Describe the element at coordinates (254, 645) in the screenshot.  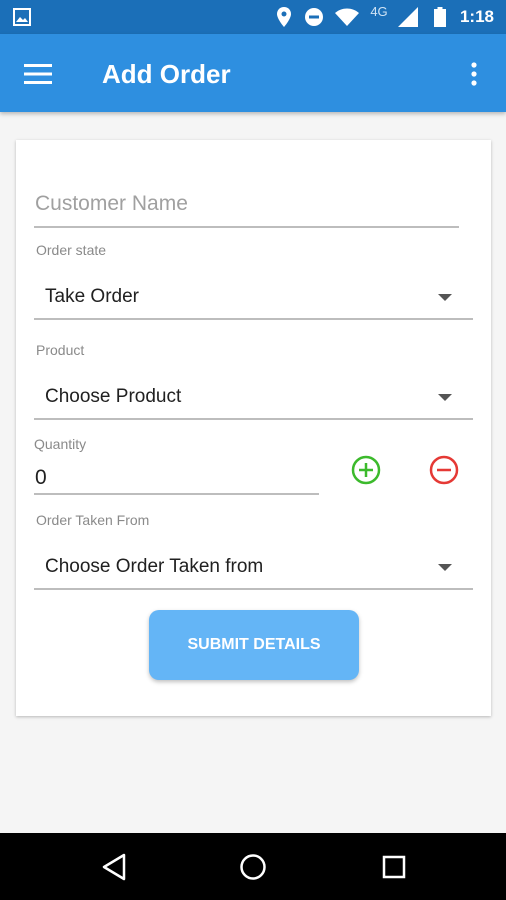
I see `submit-details-button: SUBMIT DETAILS` at that location.